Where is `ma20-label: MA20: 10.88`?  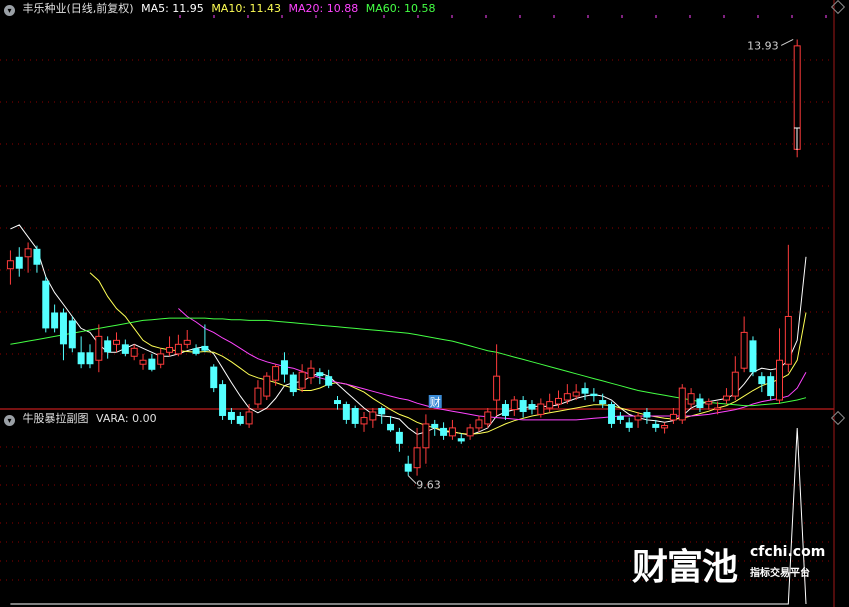 ma20-label: MA20: 10.88 is located at coordinates (323, 8).